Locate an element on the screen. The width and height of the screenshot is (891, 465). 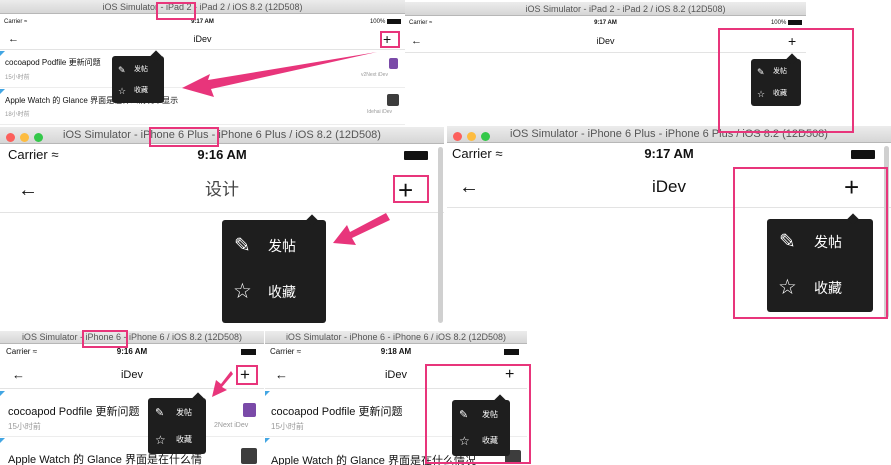
clock: 9:18 AM is located at coordinates (396, 351).